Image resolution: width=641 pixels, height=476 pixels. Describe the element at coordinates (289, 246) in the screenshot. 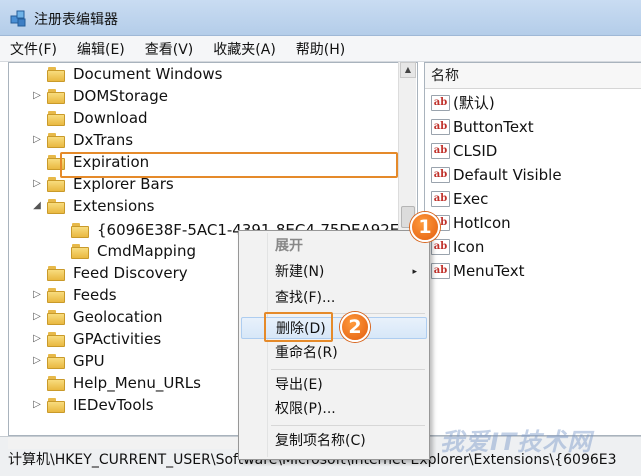

I see `menu-item-expand: 展开` at that location.